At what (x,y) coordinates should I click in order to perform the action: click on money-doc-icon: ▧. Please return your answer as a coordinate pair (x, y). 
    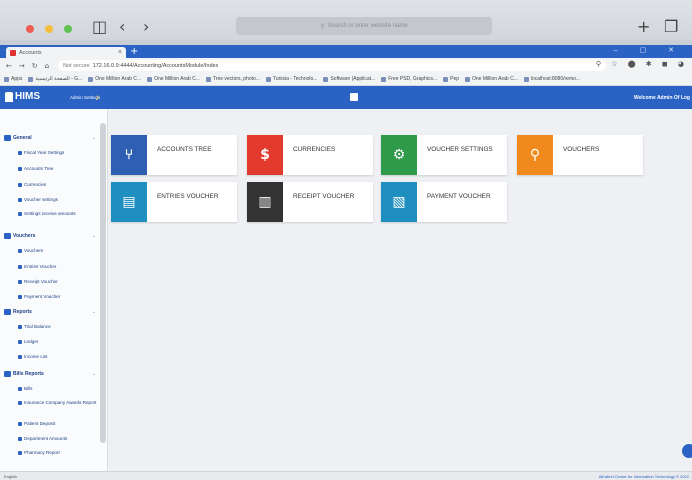
    Looking at the image, I should click on (399, 202).